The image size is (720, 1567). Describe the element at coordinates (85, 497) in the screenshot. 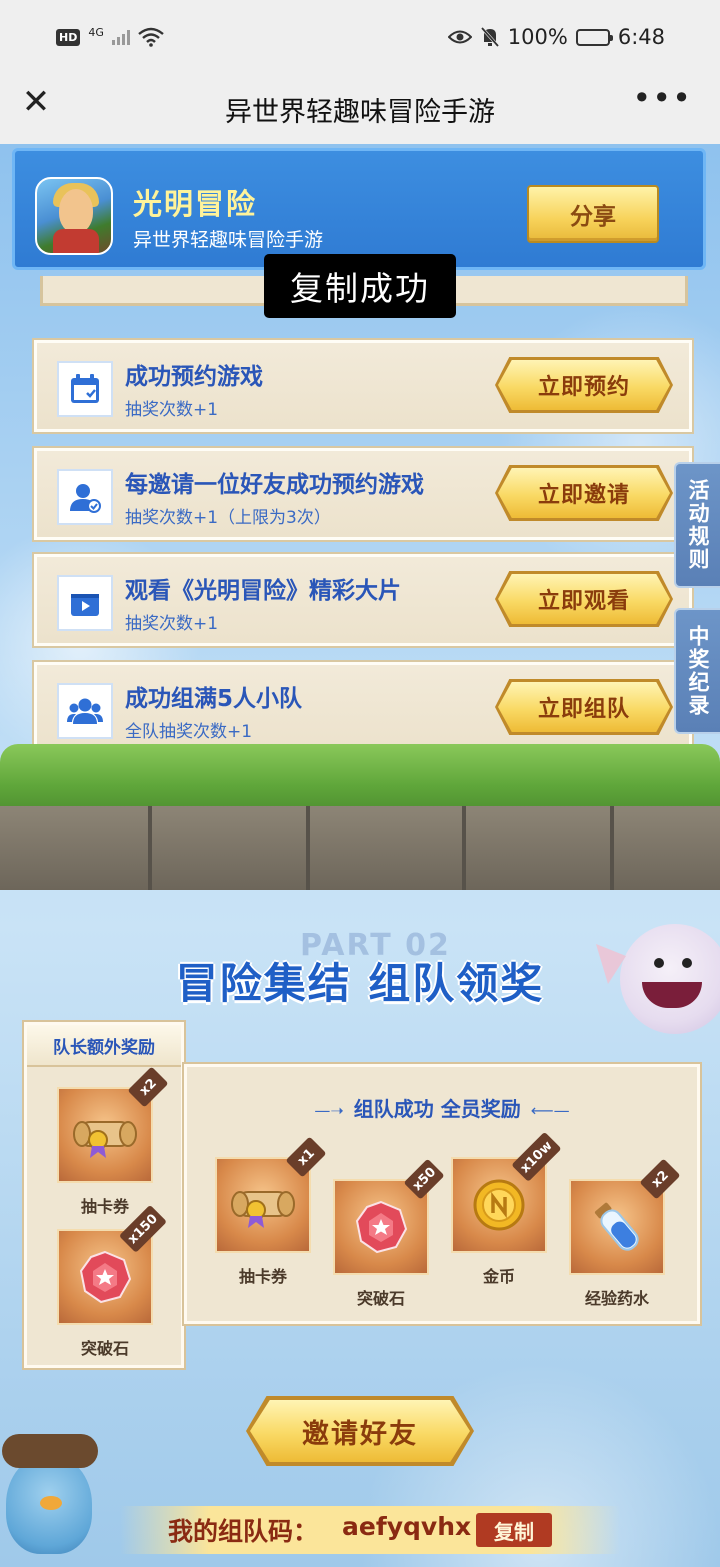

I see `invite-user-icon` at that location.